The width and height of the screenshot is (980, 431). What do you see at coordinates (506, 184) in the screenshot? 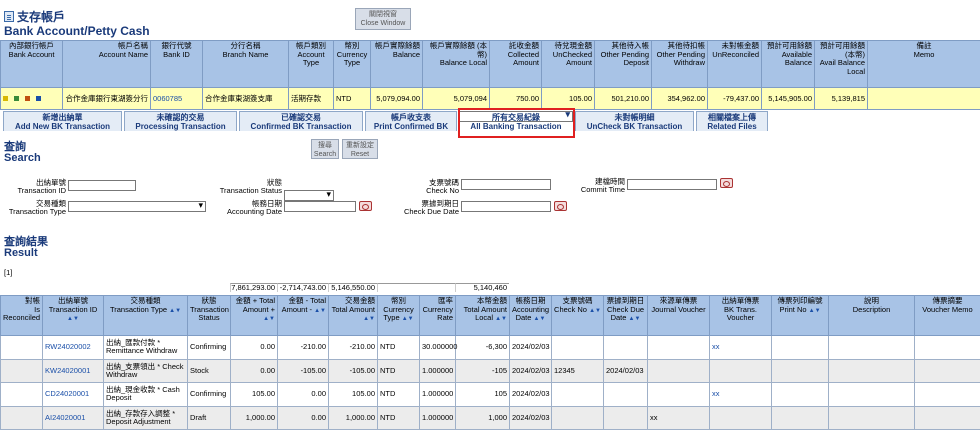
I see `check-no-input` at bounding box center [506, 184].